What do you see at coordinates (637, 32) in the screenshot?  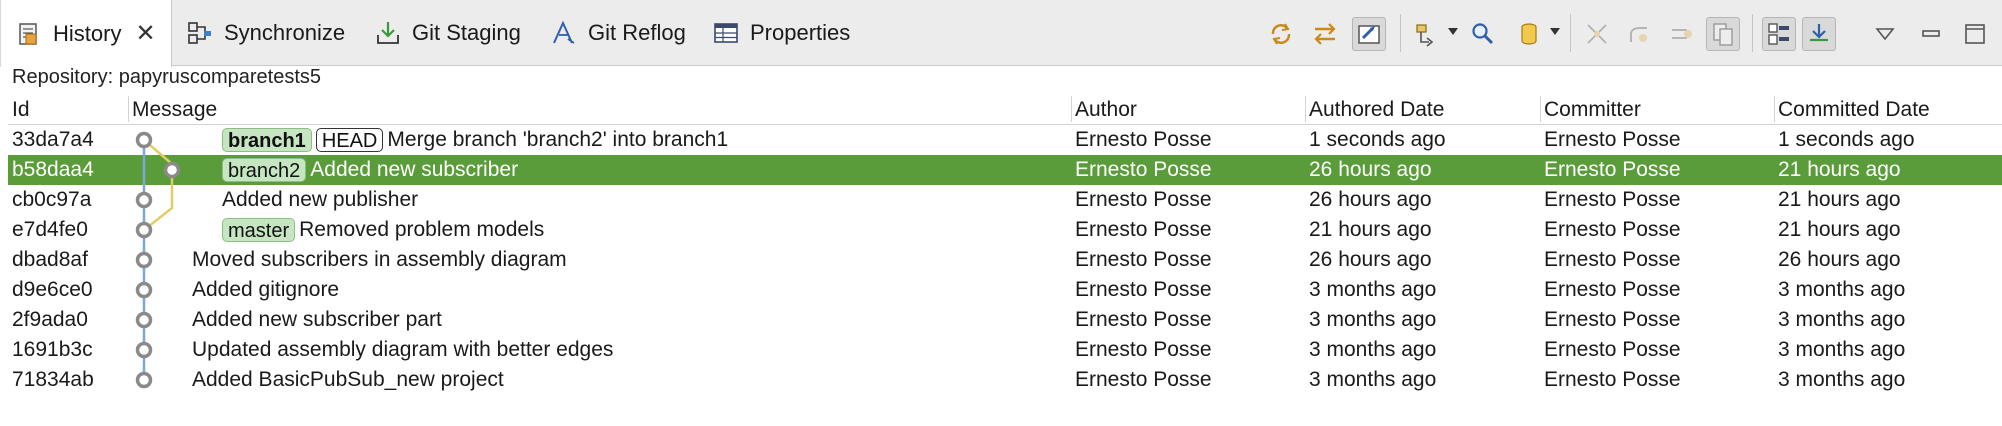 I see `tab-git-reflog-label: Git Reflog` at bounding box center [637, 32].